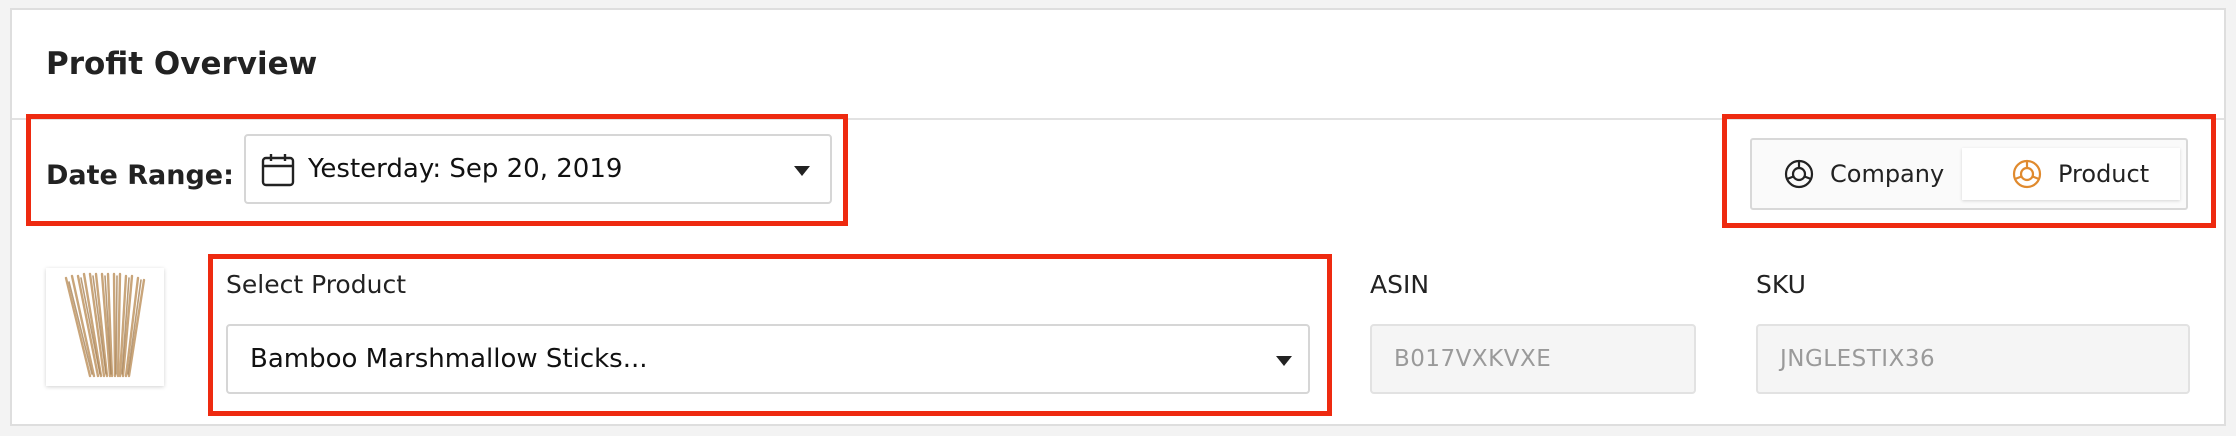  Describe the element at coordinates (1400, 284) in the screenshot. I see `asin-label: ASIN` at that location.